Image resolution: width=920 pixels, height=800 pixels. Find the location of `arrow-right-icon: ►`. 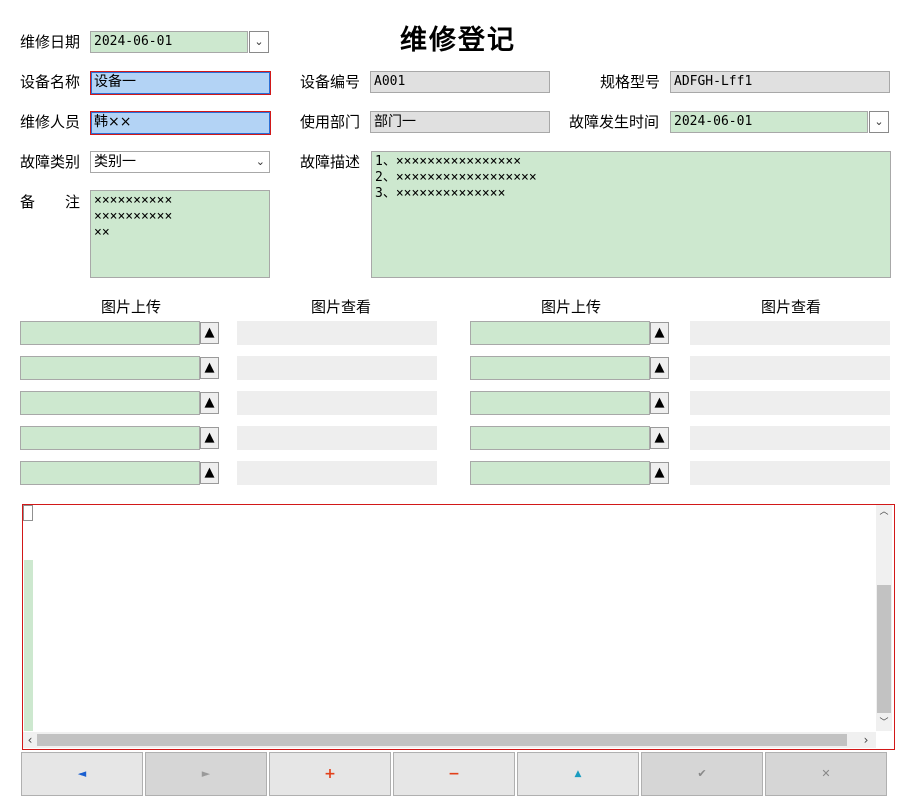

arrow-right-icon: ► is located at coordinates (206, 773).